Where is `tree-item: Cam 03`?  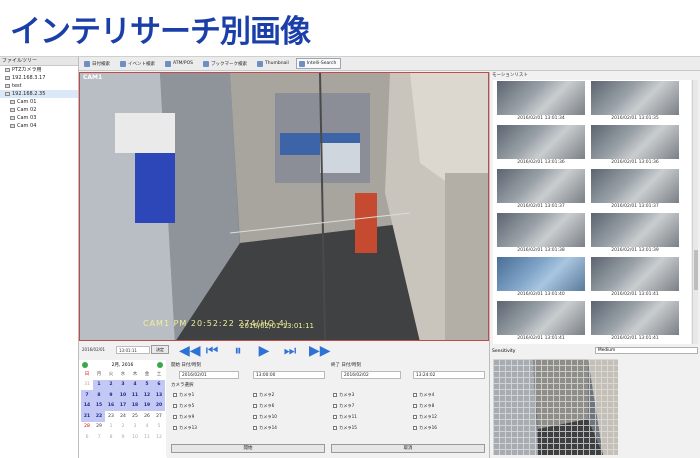
tree-item: Cam 03 is located at coordinates (39, 118).